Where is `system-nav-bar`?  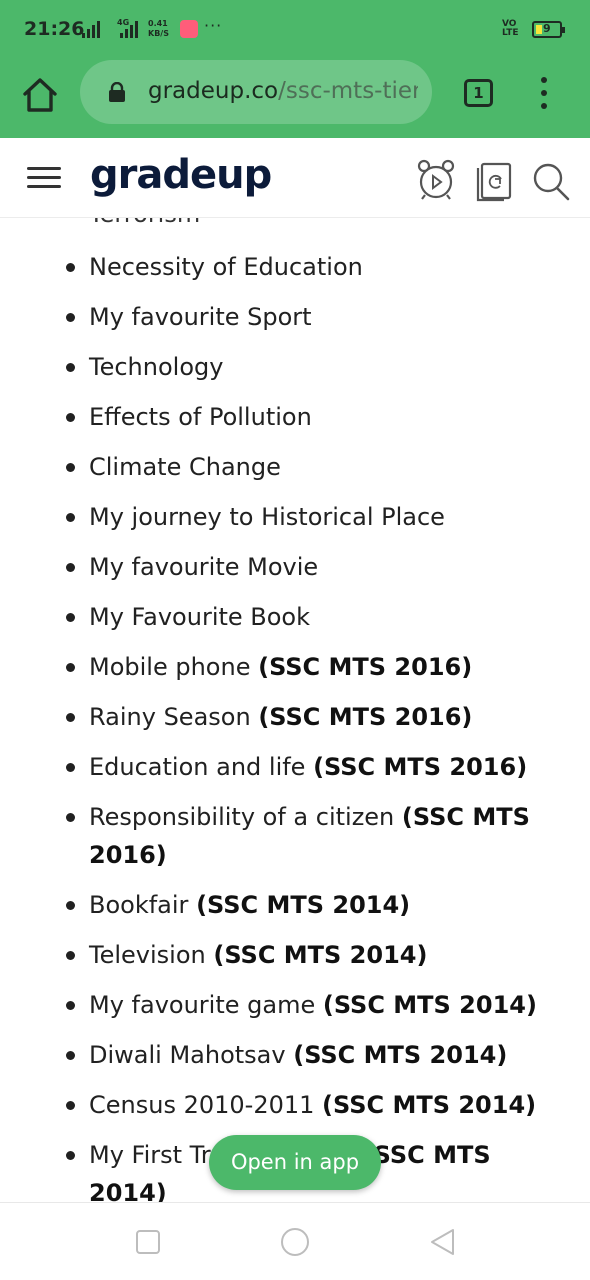 system-nav-bar is located at coordinates (295, 1241).